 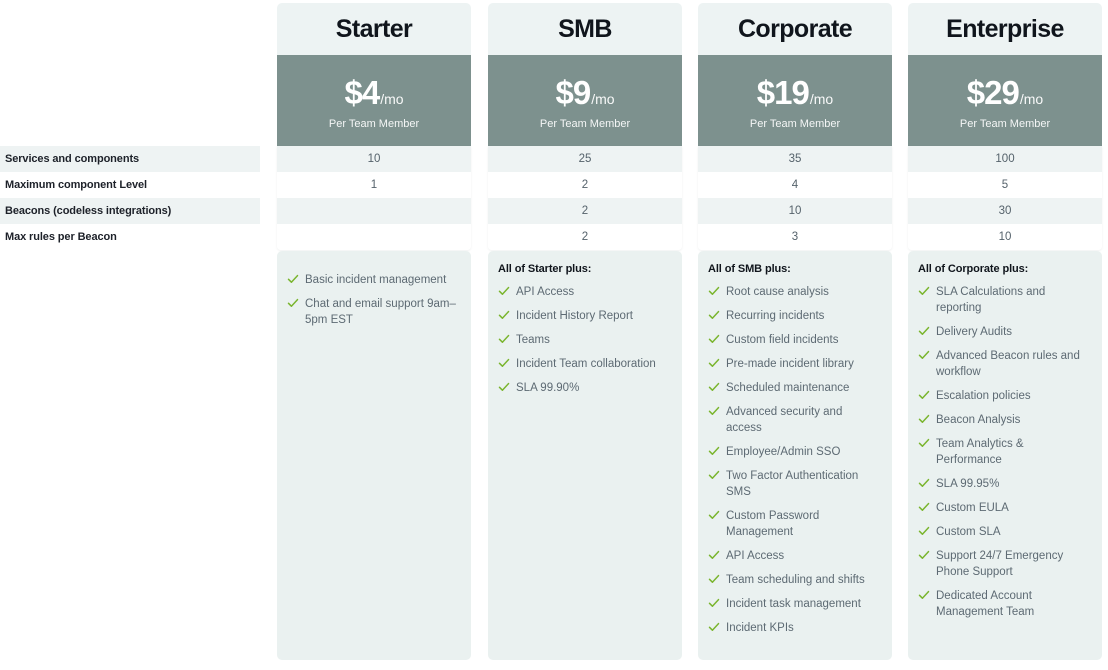 I want to click on feature-text: Incident History Report, so click(x=574, y=316).